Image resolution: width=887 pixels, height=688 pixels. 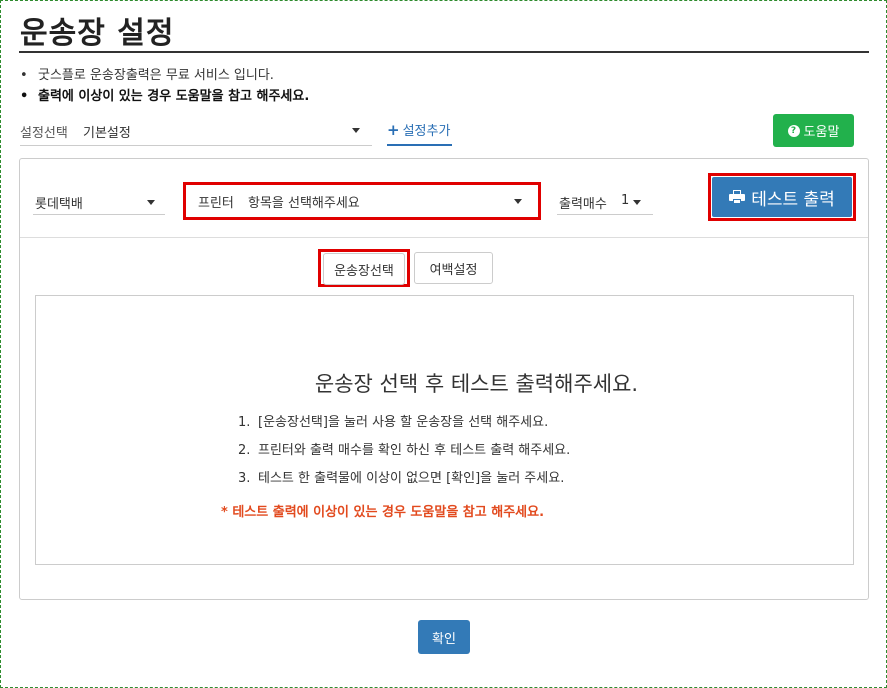 I want to click on notice-item: • 굿스플로 운송장출력은 무료 서비스 입니다., so click(x=164, y=75).